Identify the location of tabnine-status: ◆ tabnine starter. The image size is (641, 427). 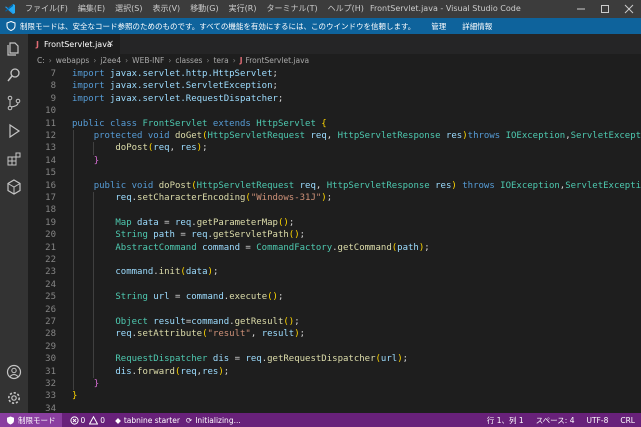
(147, 420).